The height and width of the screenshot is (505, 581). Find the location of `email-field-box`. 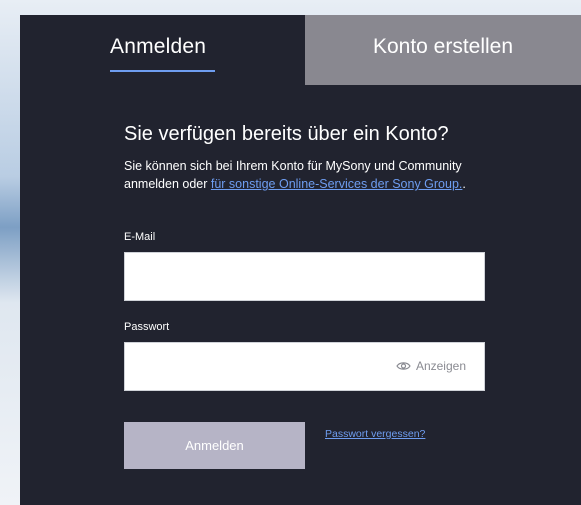

email-field-box is located at coordinates (304, 276).